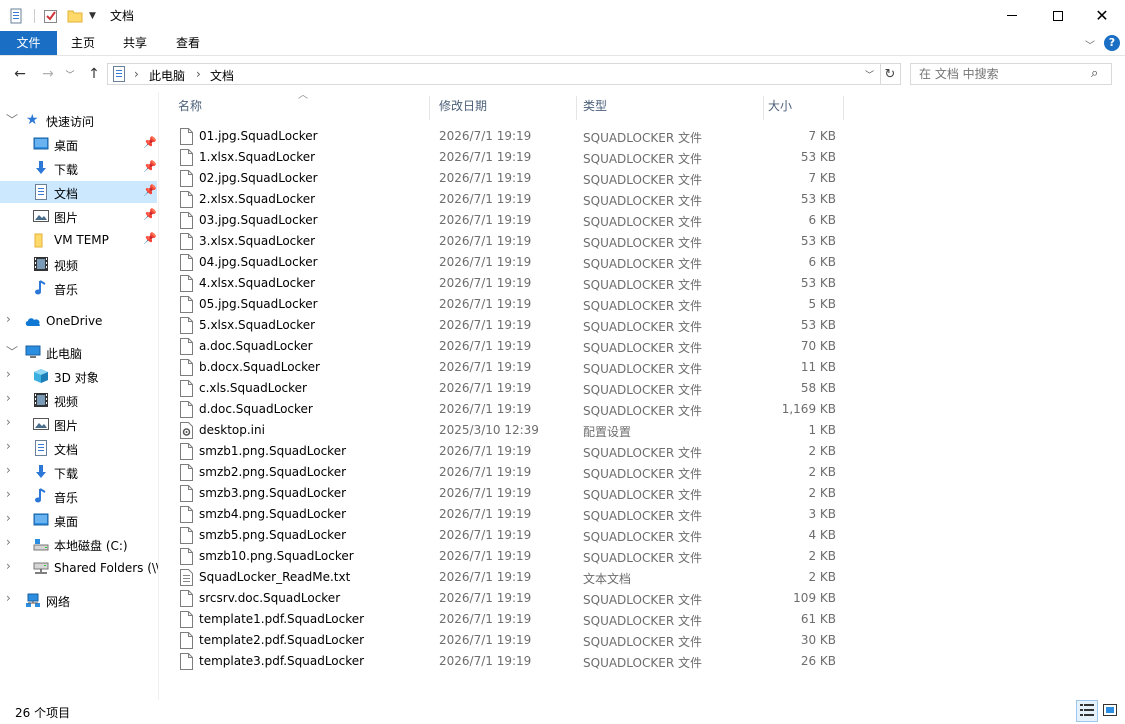 This screenshot has width=1125, height=724. I want to click on column-header-name: 名称, so click(300, 108).